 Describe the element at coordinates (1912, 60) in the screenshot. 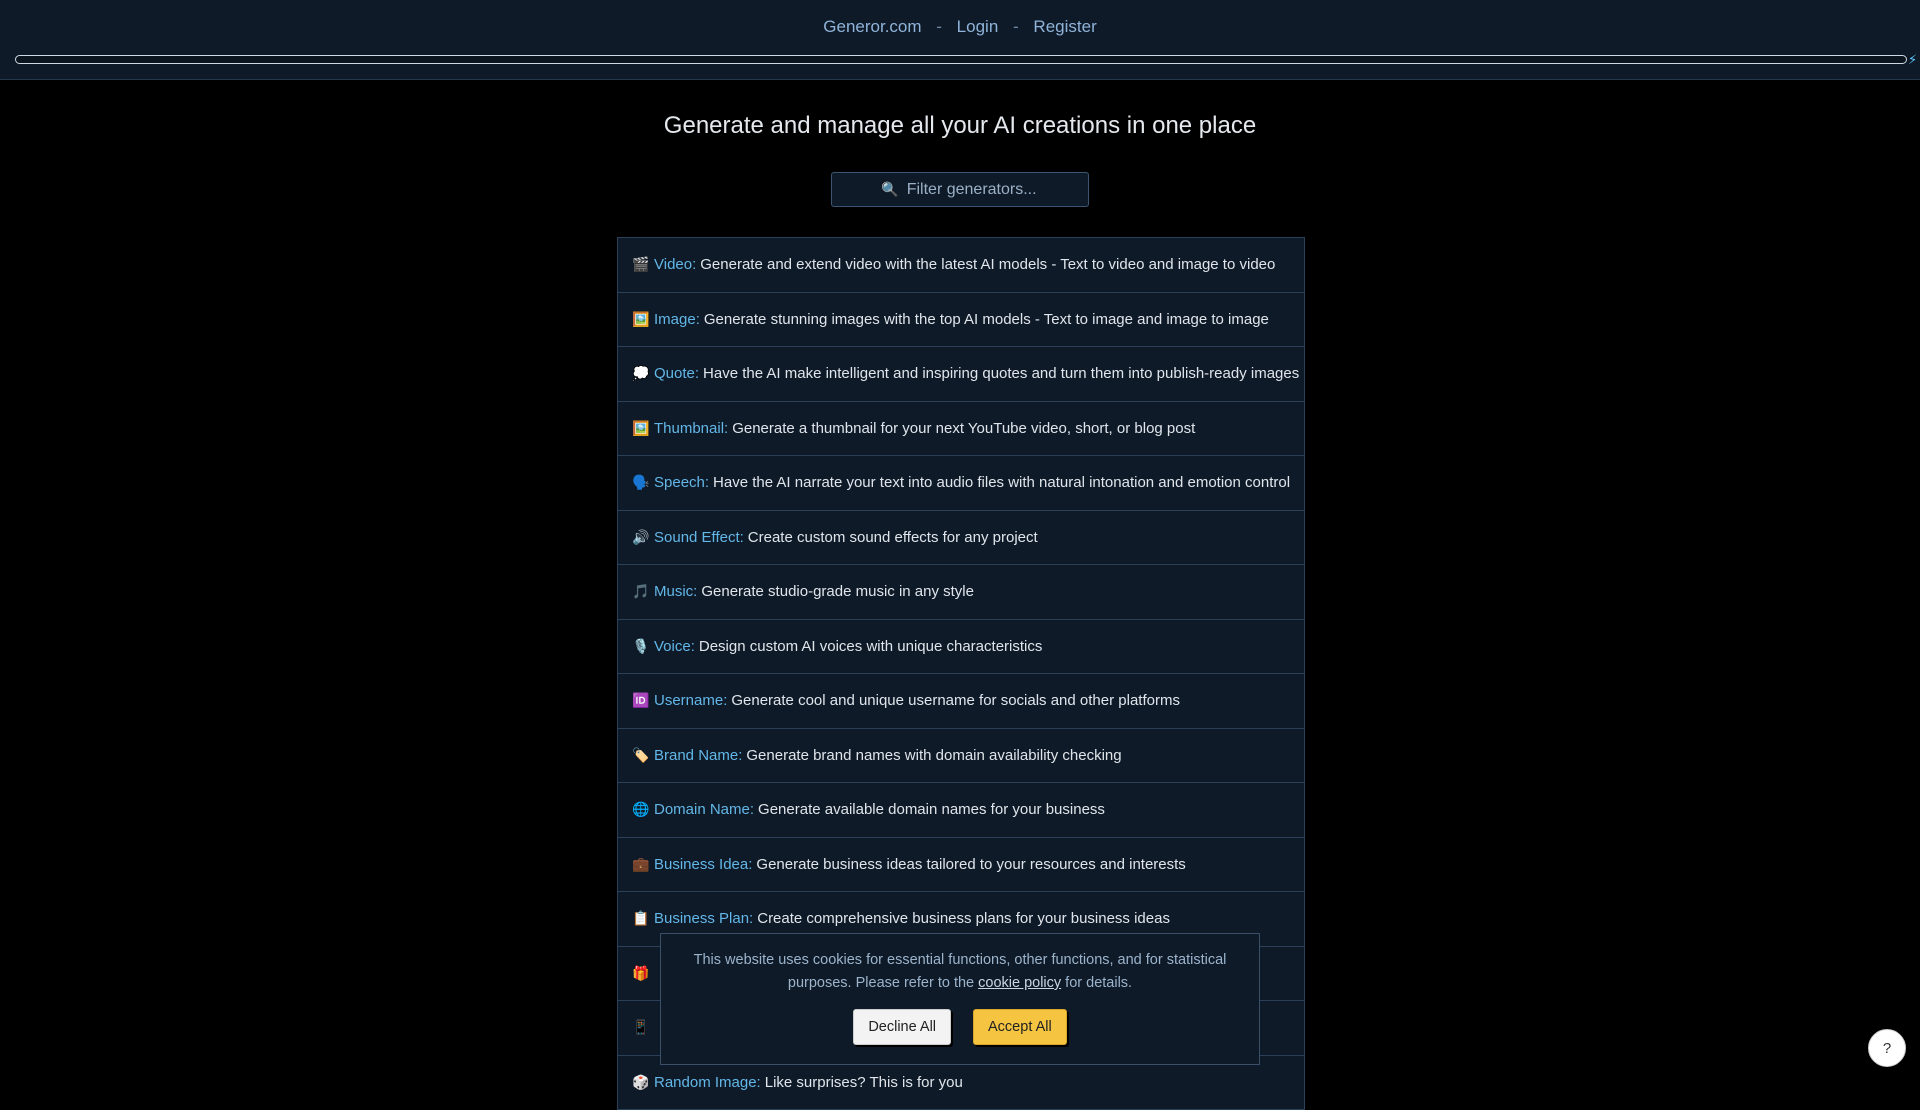

I see `bolt-icon: ⚡` at that location.